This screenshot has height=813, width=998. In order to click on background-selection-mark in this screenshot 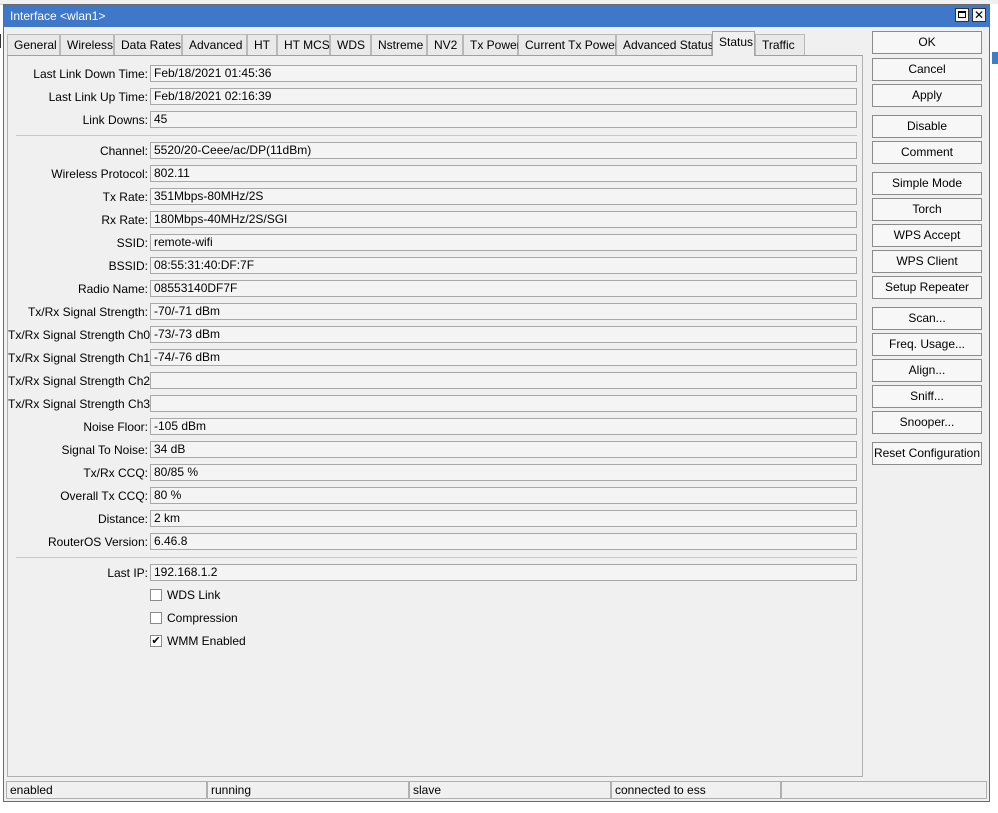, I will do `click(995, 58)`.